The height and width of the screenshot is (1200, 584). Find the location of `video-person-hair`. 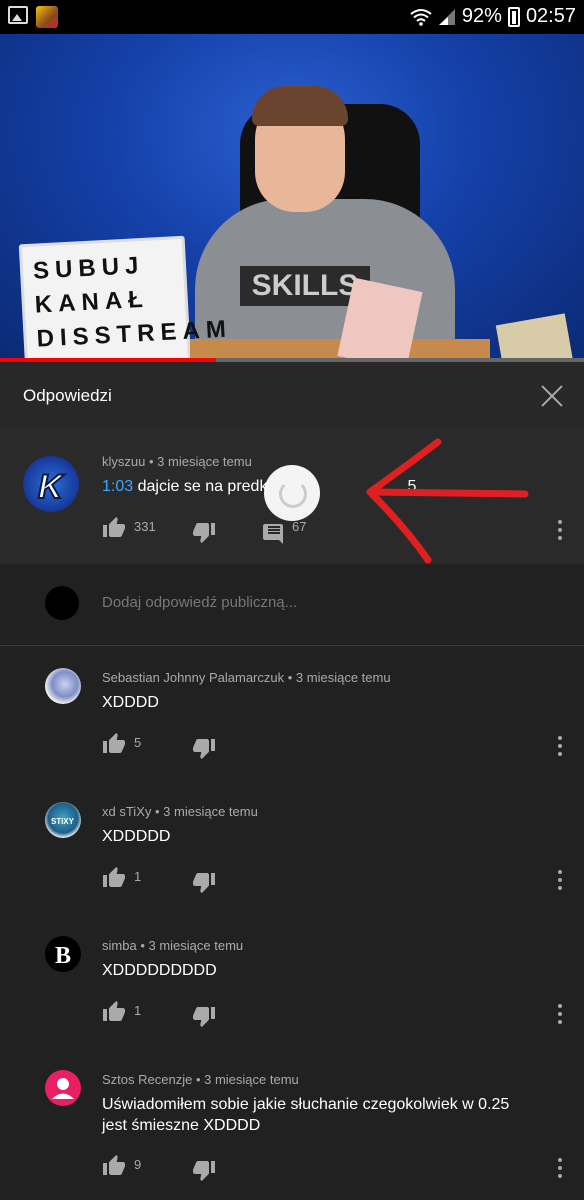

video-person-hair is located at coordinates (300, 106).